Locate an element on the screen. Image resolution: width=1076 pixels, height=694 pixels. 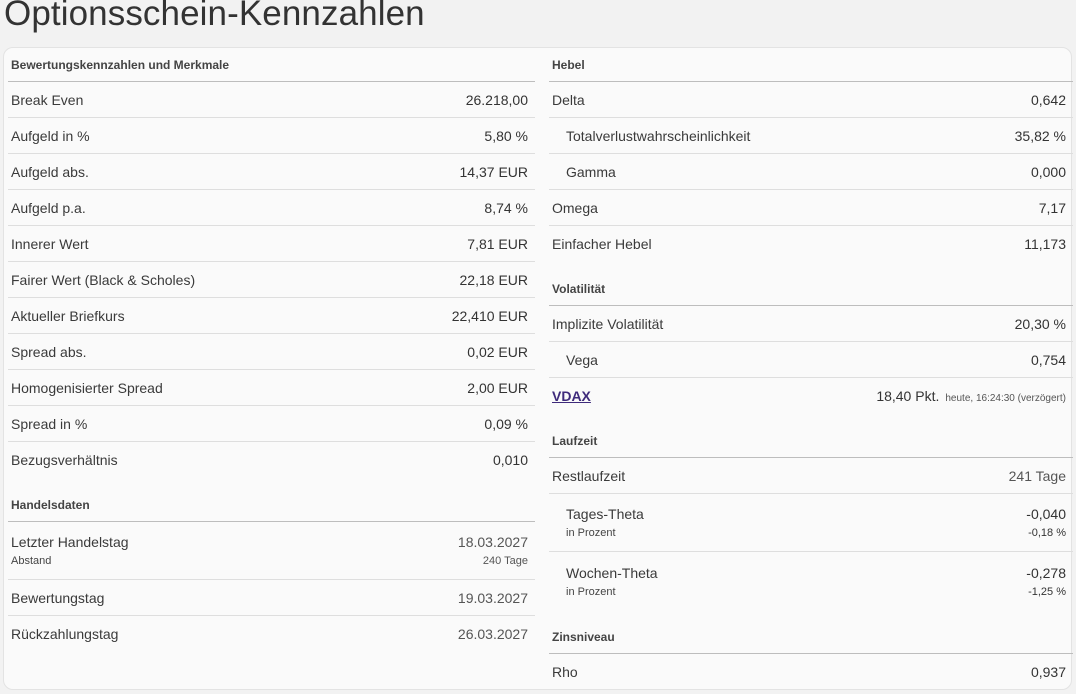
row-value: 22,18 EUR is located at coordinates (493, 279).